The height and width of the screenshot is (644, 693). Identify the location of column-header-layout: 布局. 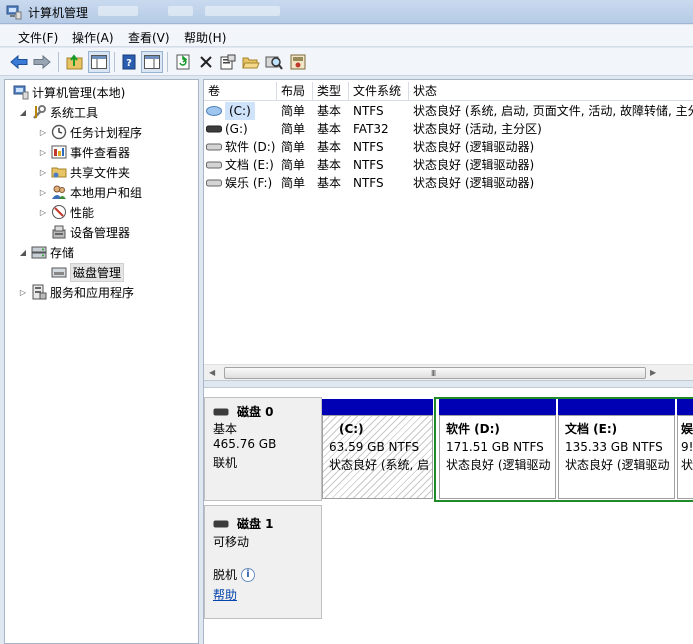
(295, 91).